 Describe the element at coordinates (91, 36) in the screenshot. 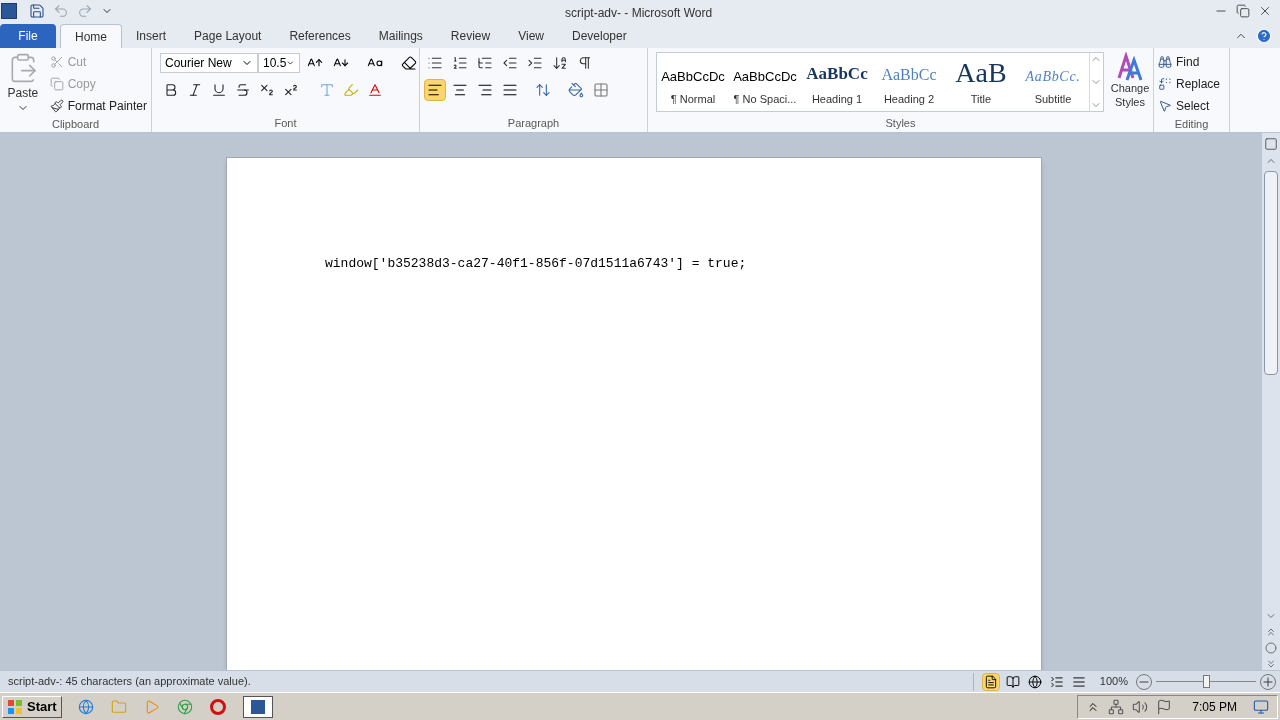

I see `ribbon-tab: Home` at that location.